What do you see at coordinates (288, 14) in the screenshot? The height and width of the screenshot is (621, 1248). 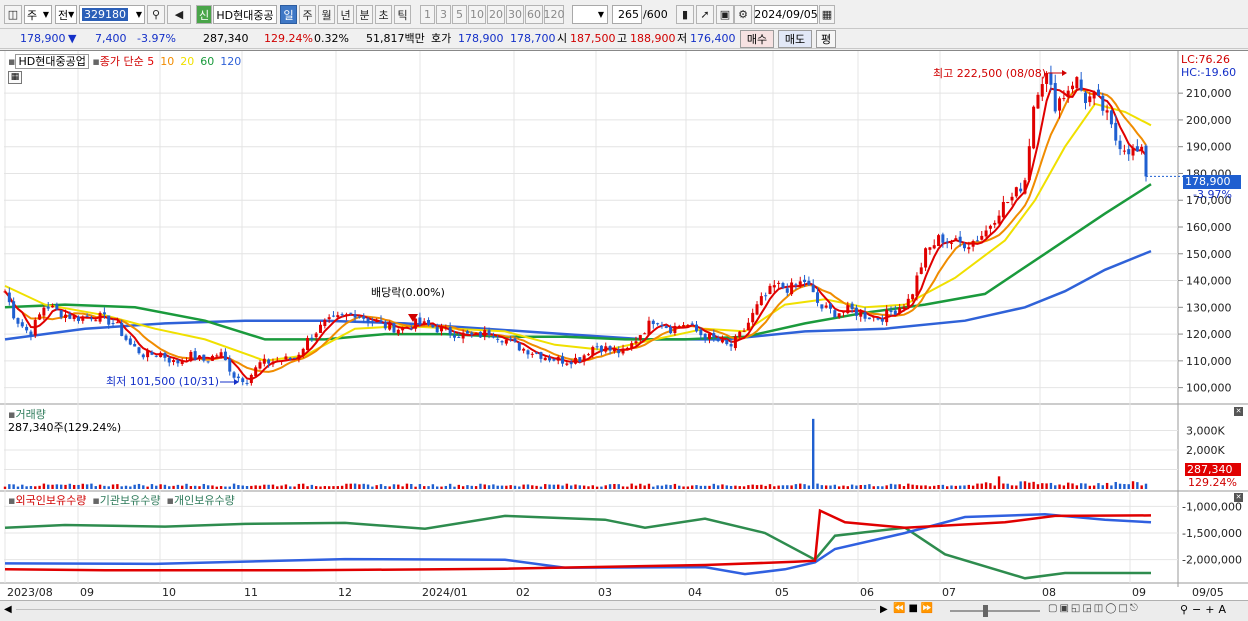 I see `period-tab: 일` at bounding box center [288, 14].